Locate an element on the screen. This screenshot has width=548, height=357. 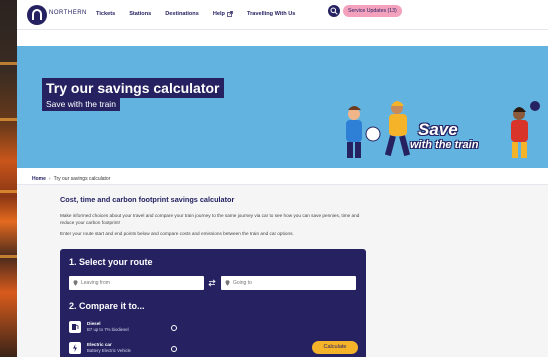
leaving-from-placeholder: Leaving from is located at coordinates (95, 283).